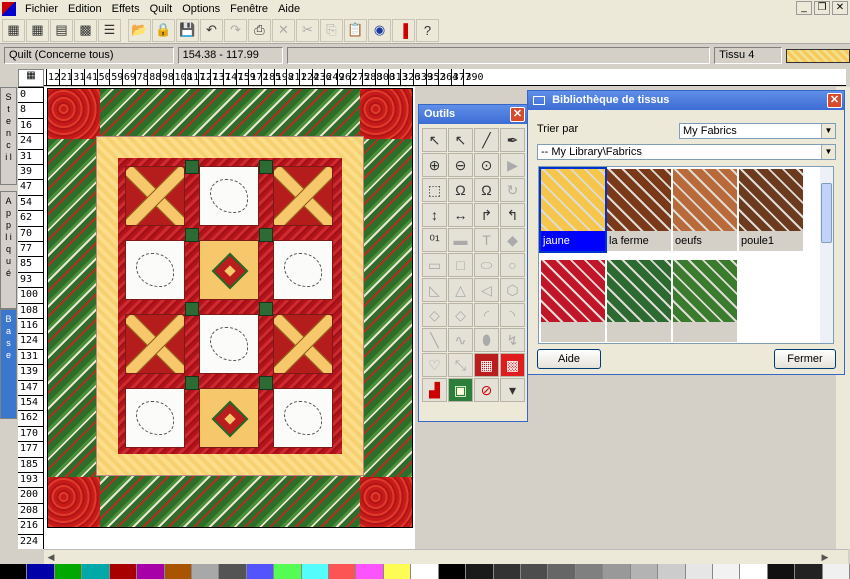 Image resolution: width=850 pixels, height=579 pixels. What do you see at coordinates (486, 390) in the screenshot?
I see `no-fabric-icon: ⊘` at bounding box center [486, 390].